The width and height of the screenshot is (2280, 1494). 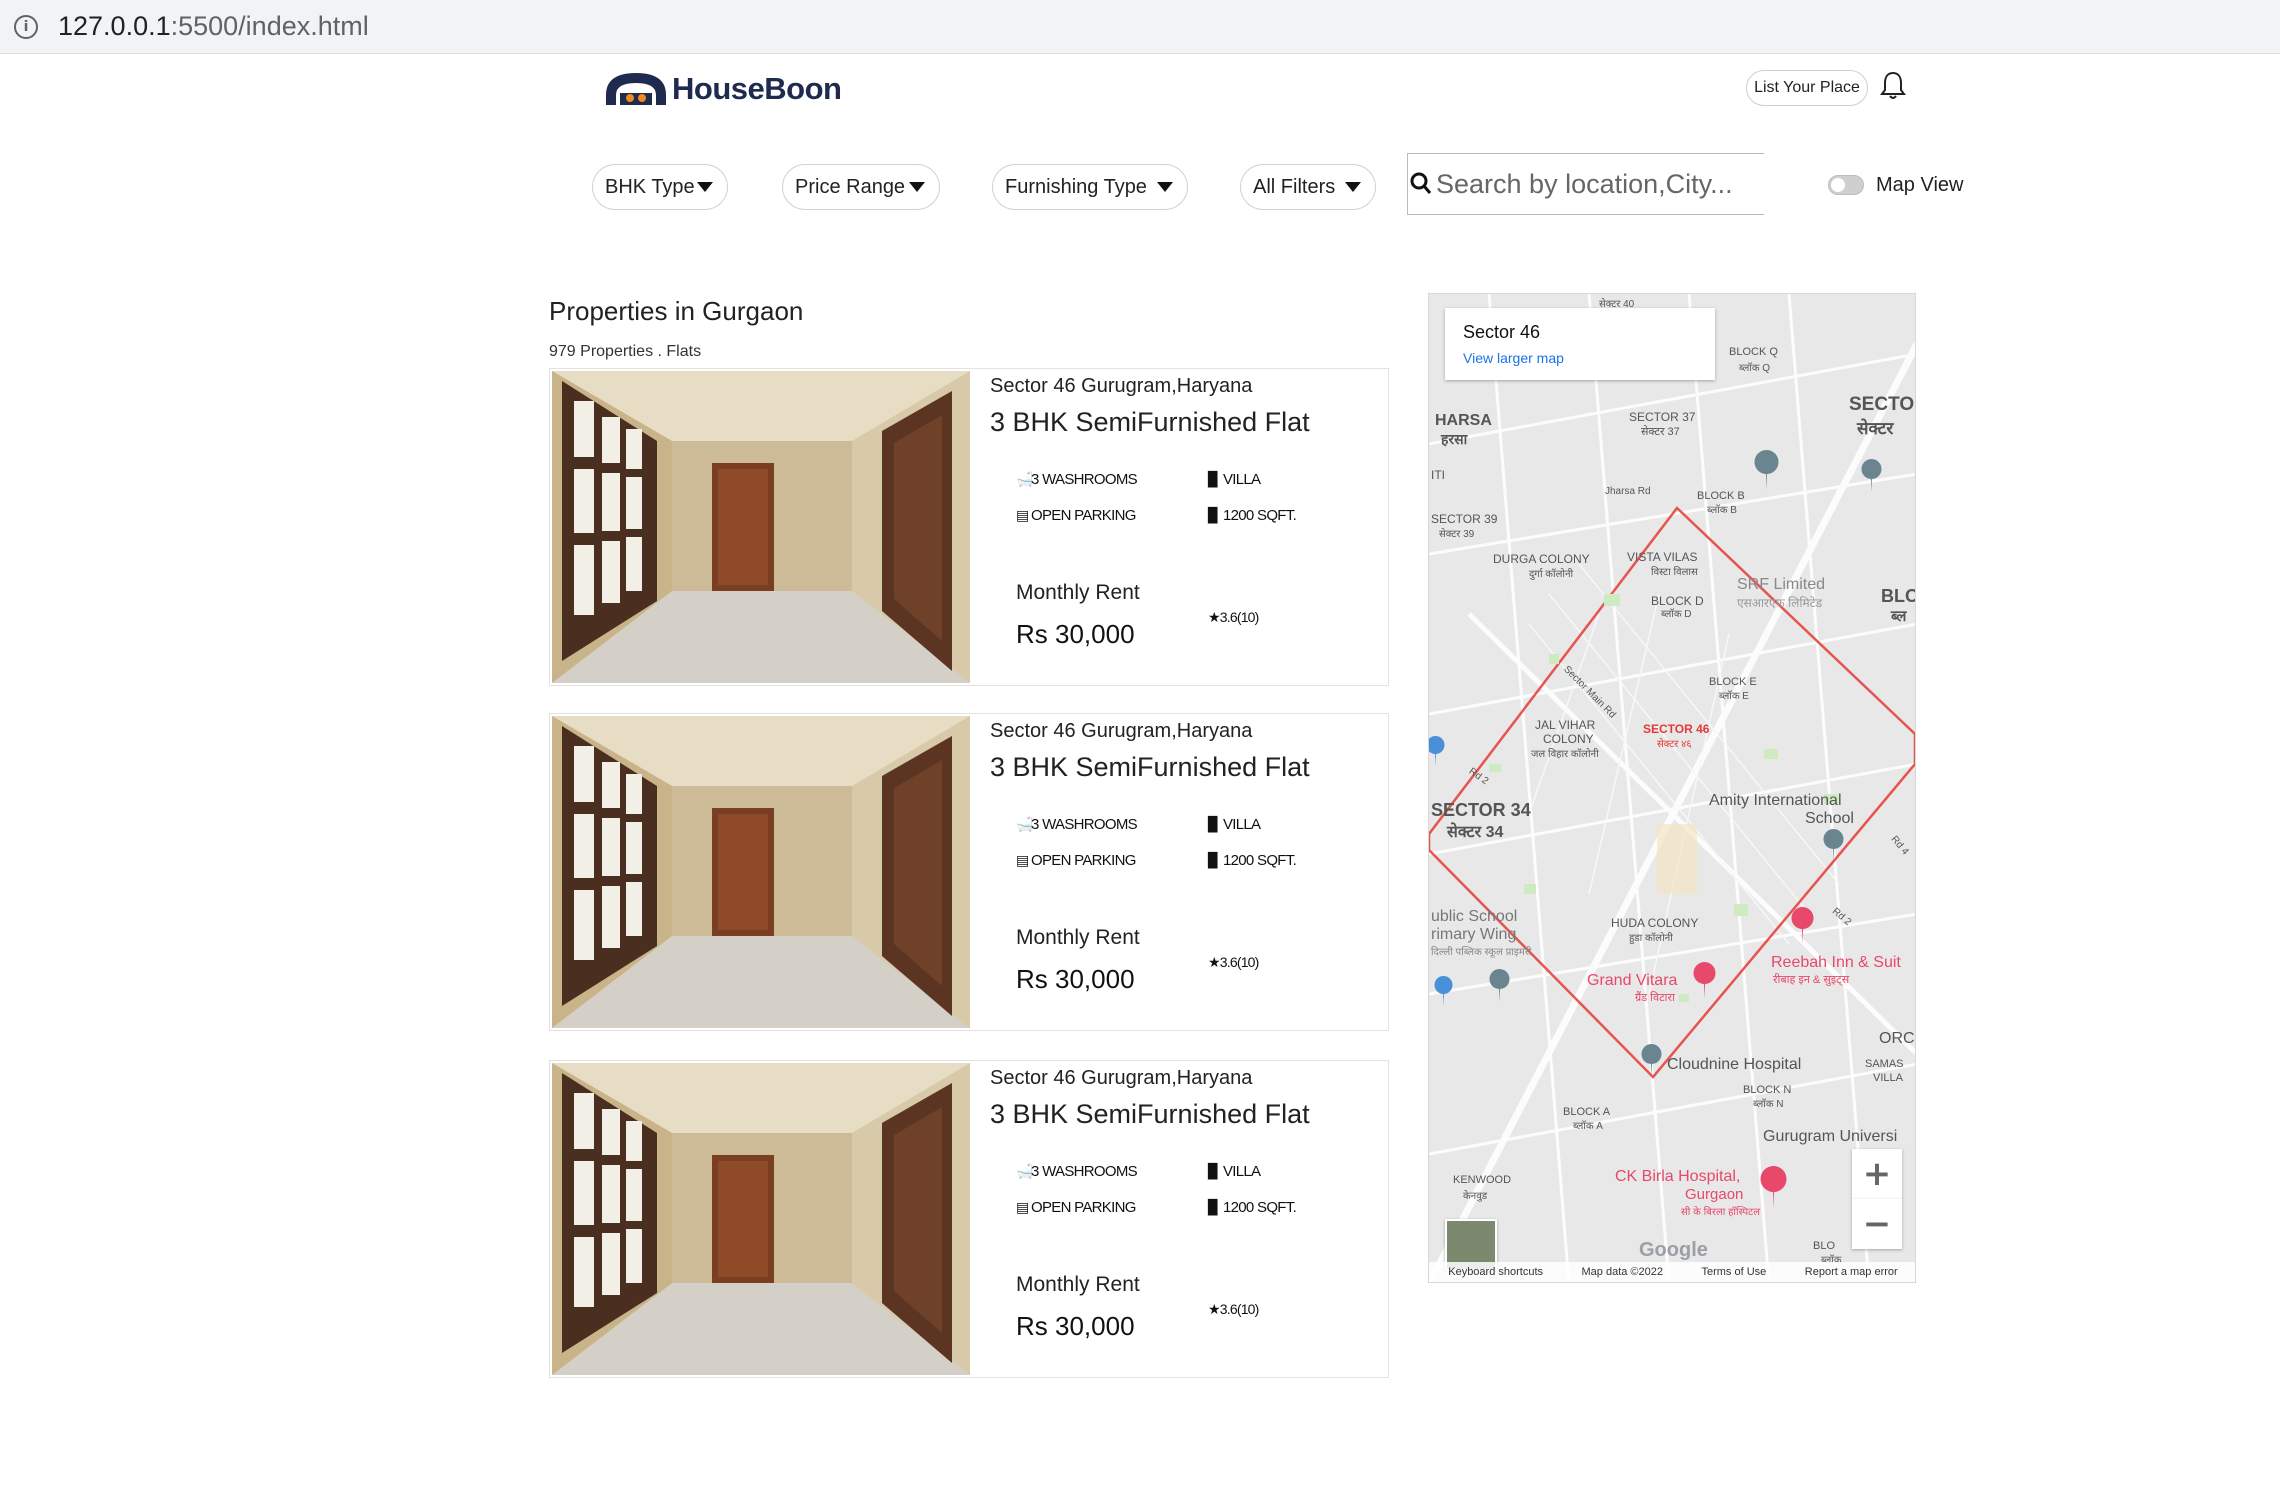 What do you see at coordinates (1775, 800) in the screenshot?
I see `map-label: Amity International` at bounding box center [1775, 800].